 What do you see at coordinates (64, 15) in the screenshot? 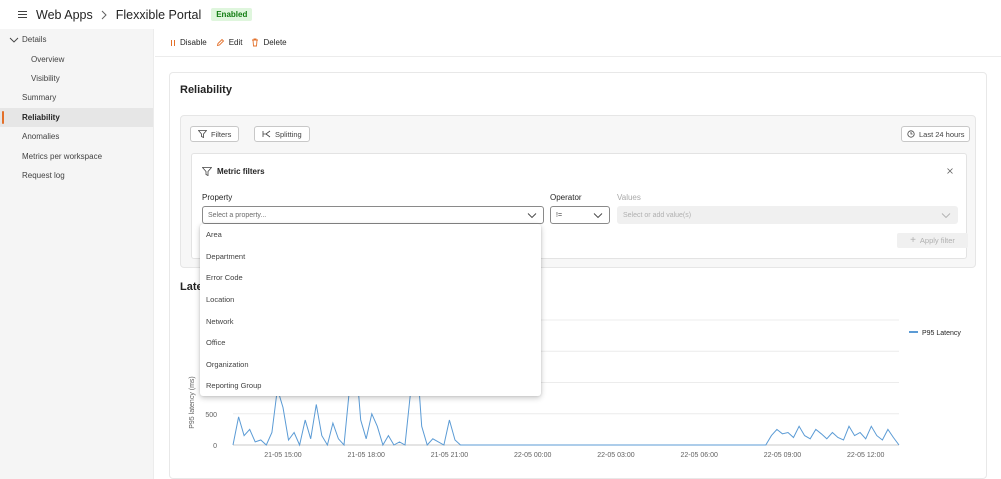
I see `breadcrumb-root: Web Apps` at bounding box center [64, 15].